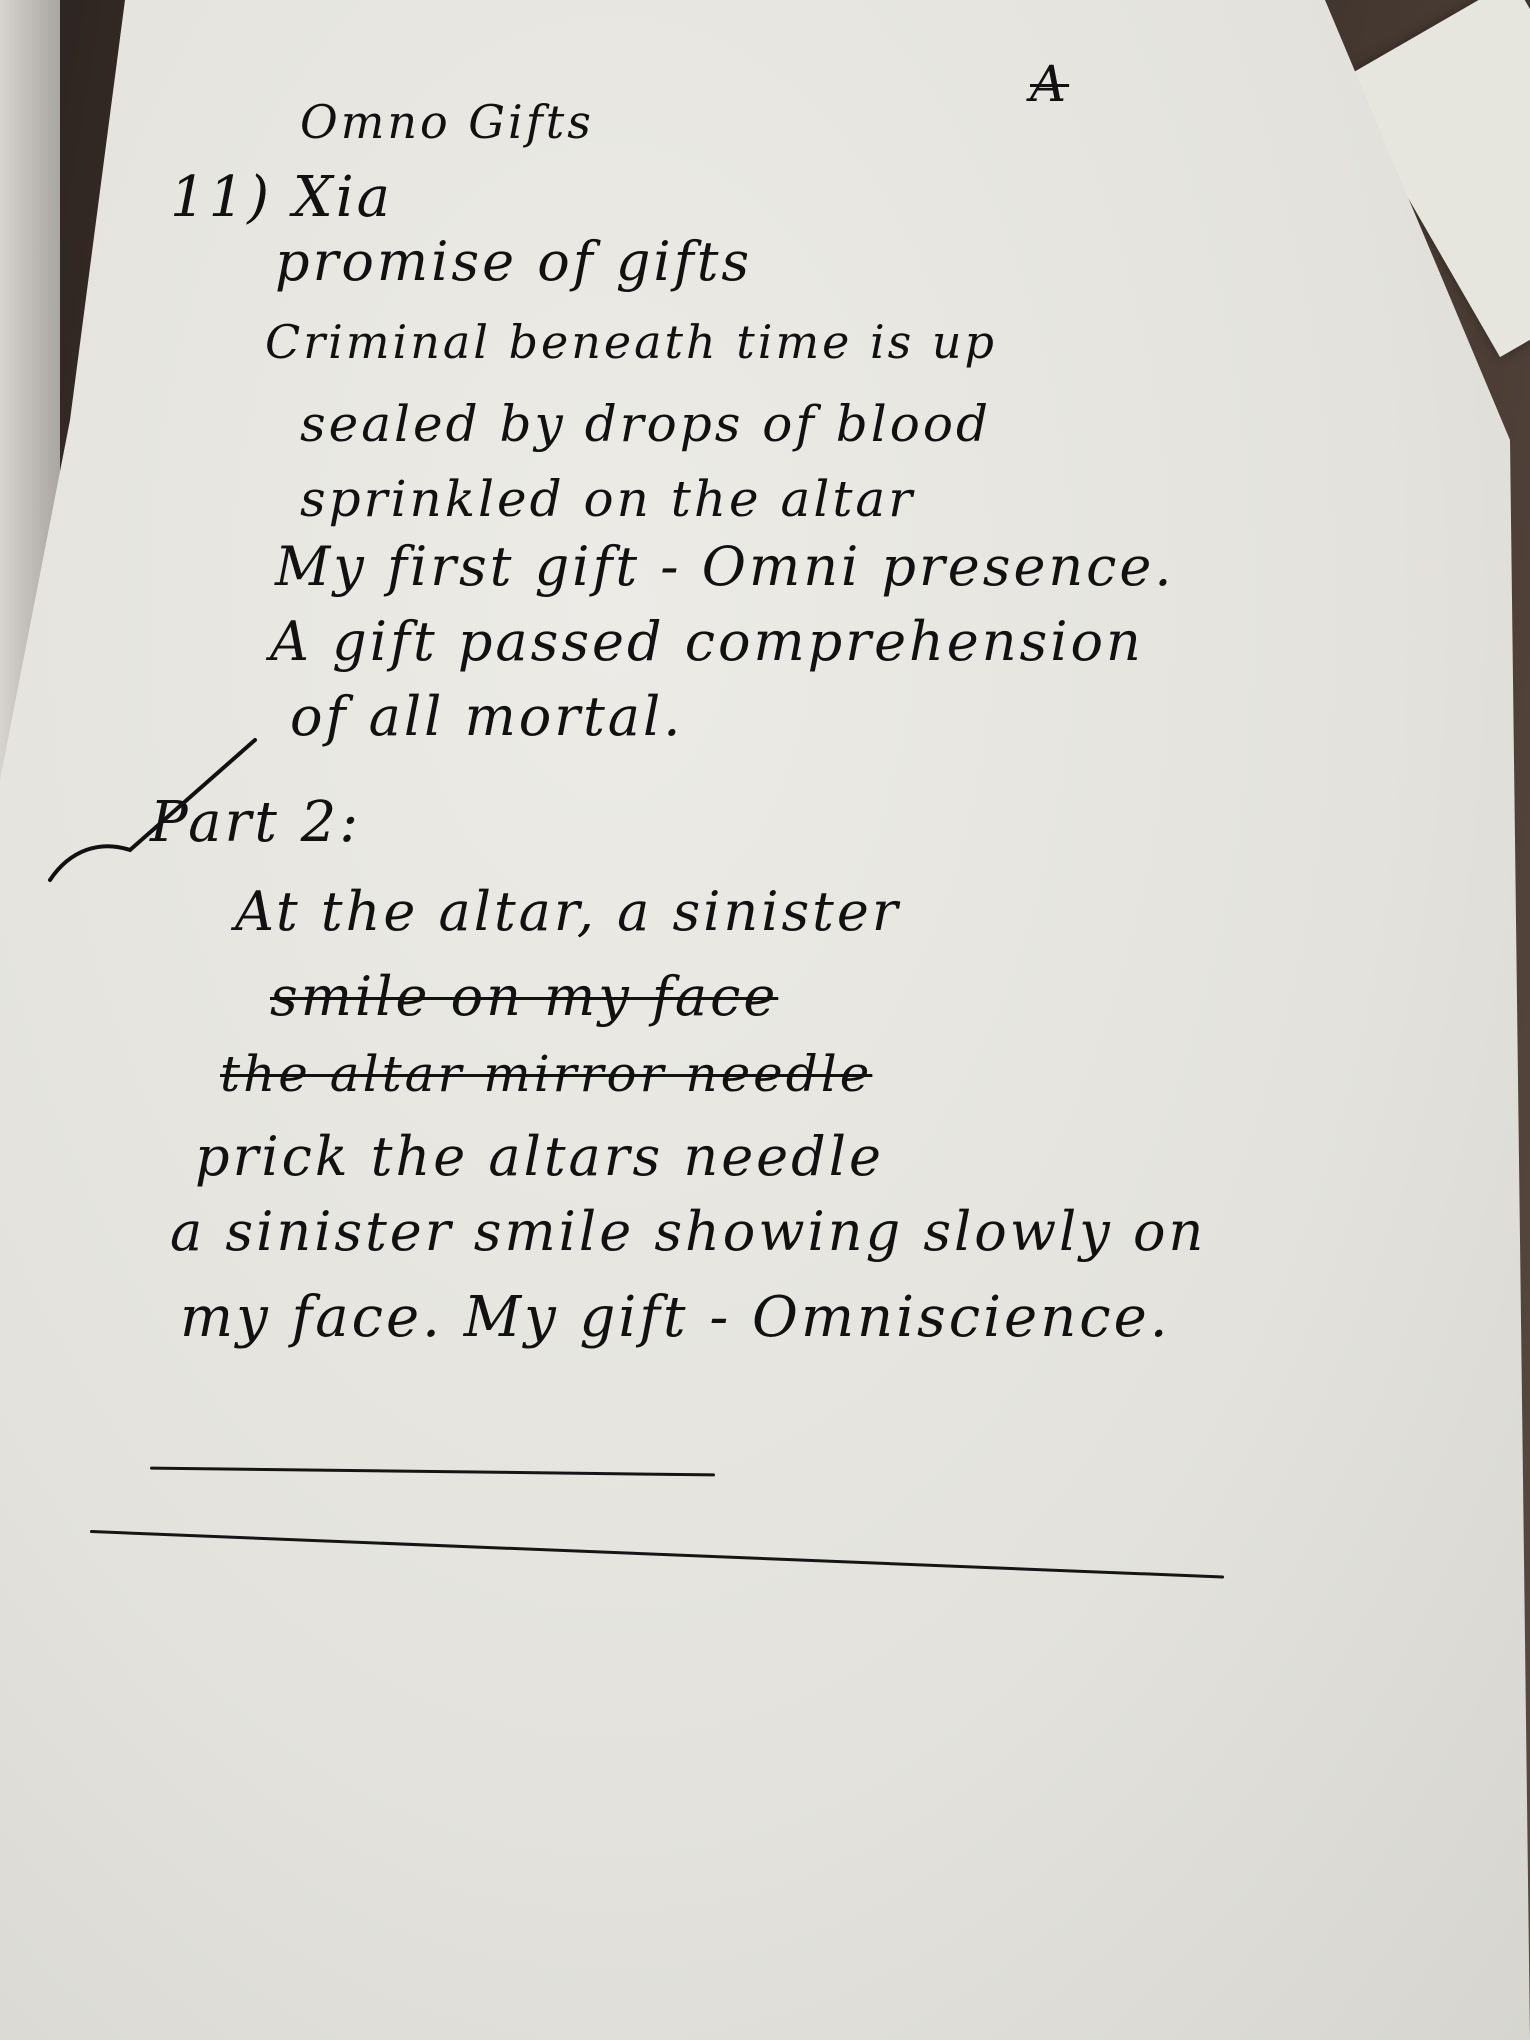 Image resolution: width=1530 pixels, height=2040 pixels. I want to click on note-line-7: A gift passed comprehension, so click(707, 641).